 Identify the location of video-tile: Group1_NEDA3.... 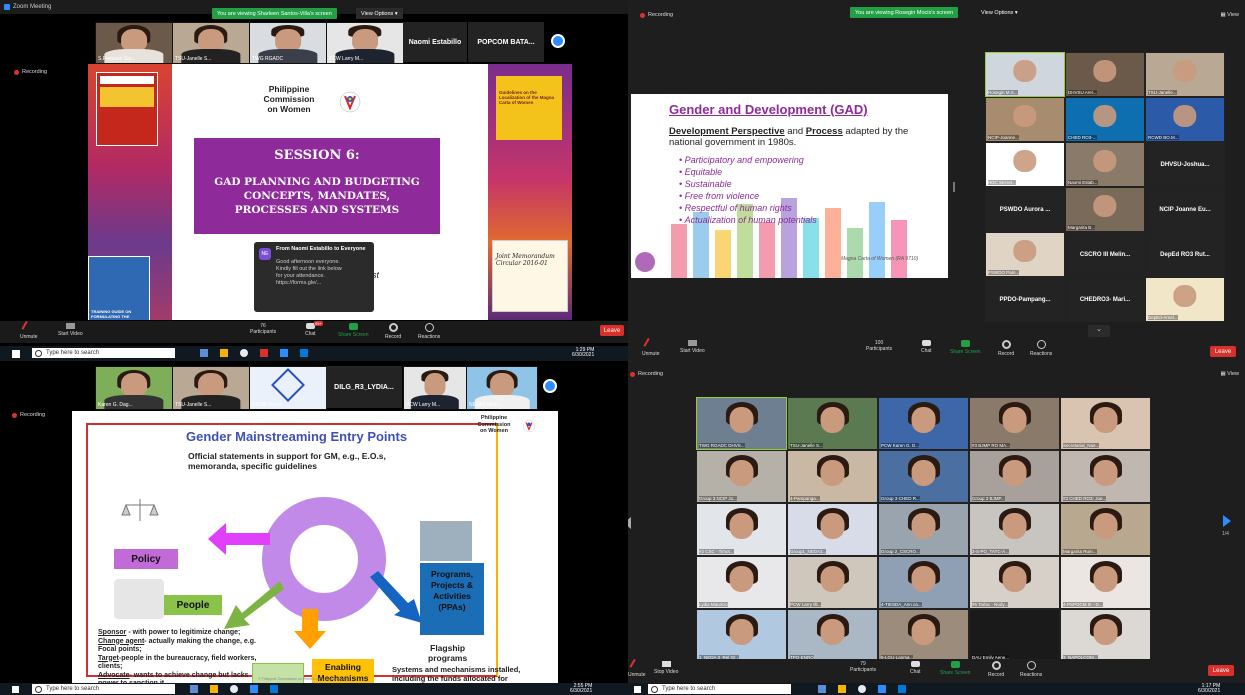
(832, 529).